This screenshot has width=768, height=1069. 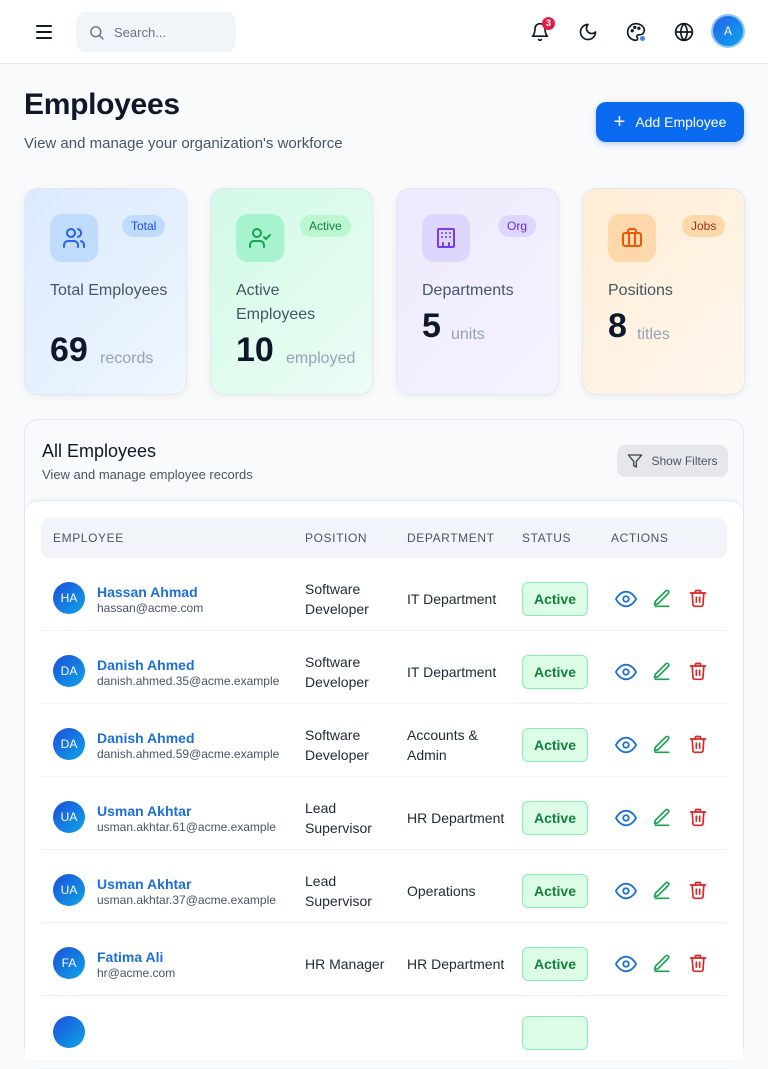 What do you see at coordinates (431, 326) in the screenshot?
I see `stat-value: 5` at bounding box center [431, 326].